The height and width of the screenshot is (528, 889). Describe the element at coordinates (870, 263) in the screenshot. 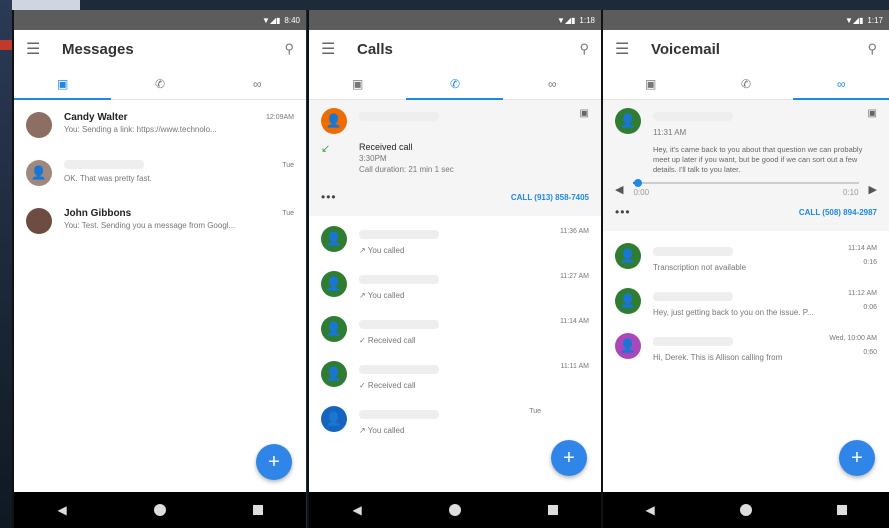

I see `voicemail-duration: 0:16` at that location.